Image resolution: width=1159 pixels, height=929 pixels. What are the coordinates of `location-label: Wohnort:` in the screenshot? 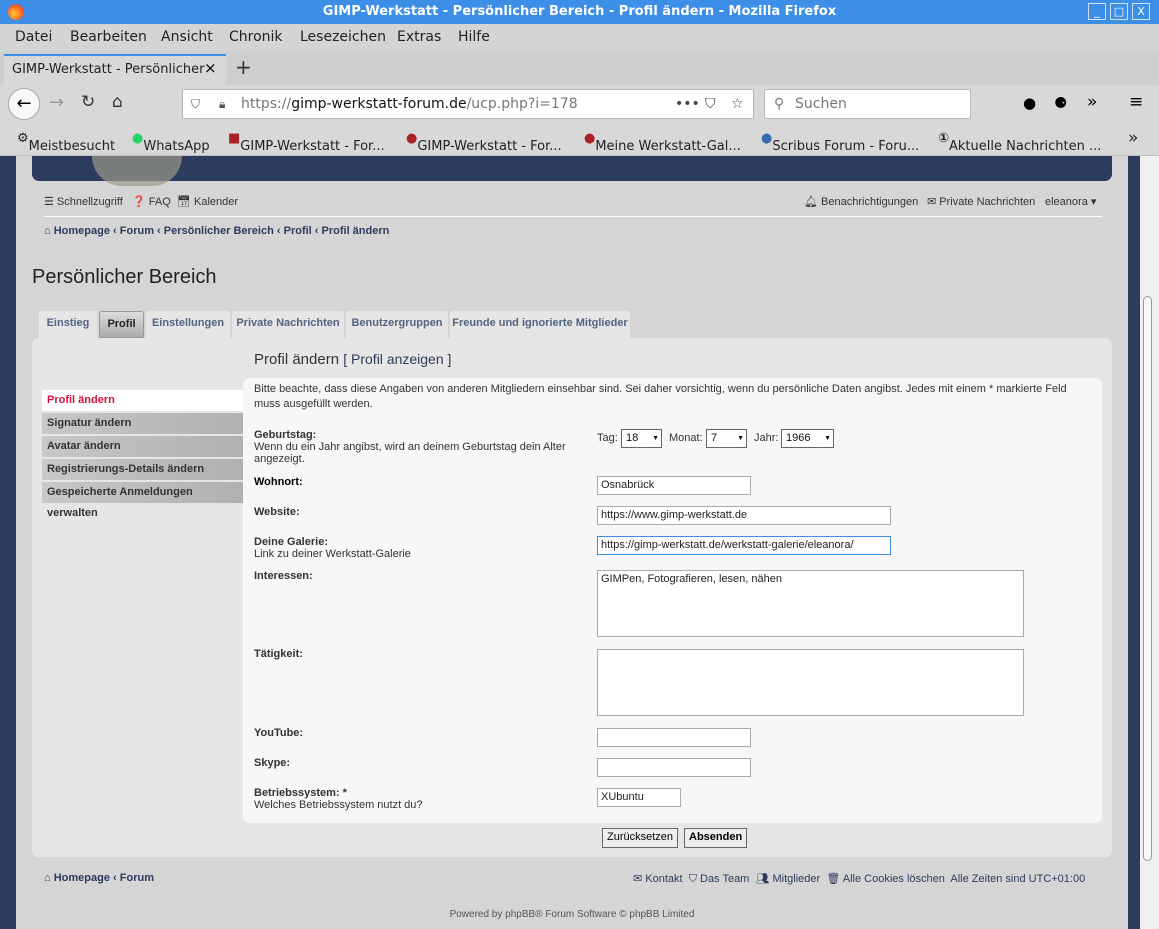 It's located at (278, 482).